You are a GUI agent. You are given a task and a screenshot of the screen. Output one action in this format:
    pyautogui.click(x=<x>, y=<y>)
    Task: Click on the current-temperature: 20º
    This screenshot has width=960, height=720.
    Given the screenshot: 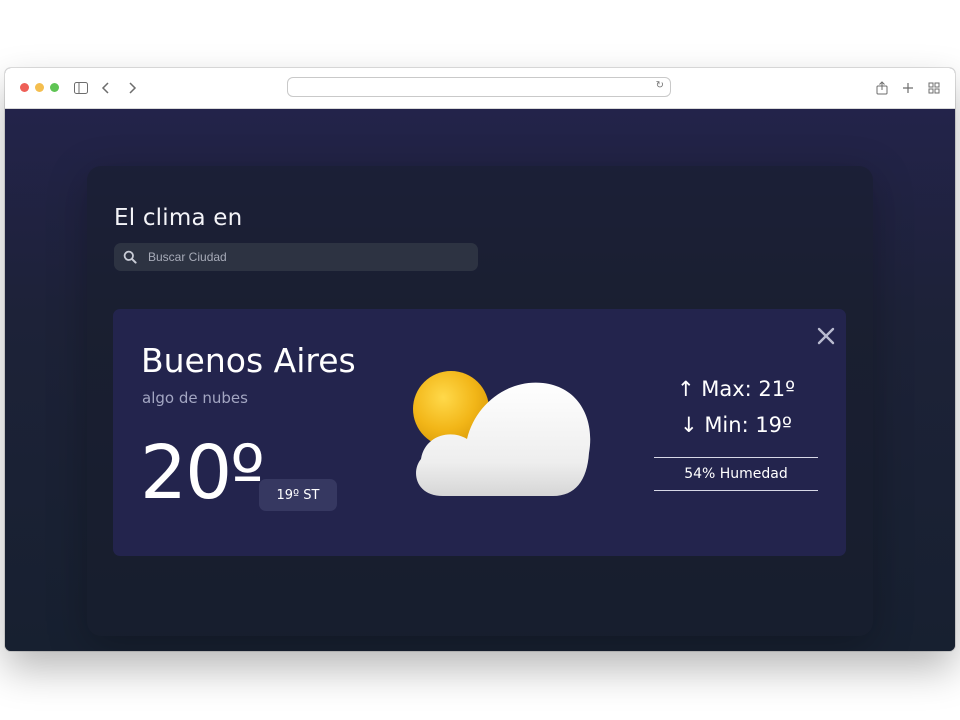 What is the action you would take?
    pyautogui.click(x=202, y=473)
    